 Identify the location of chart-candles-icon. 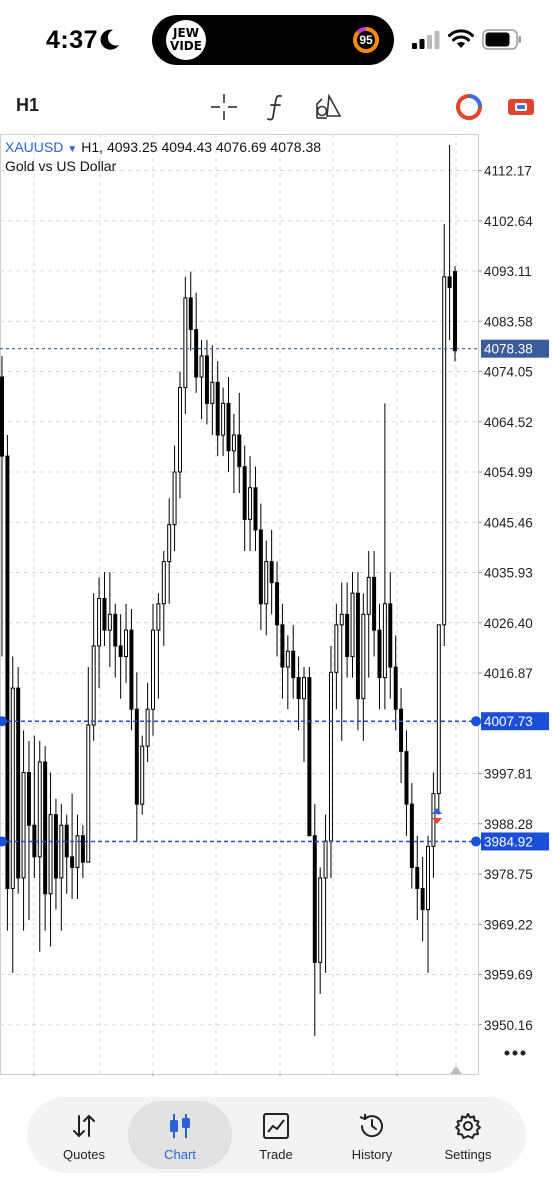
(180, 1126).